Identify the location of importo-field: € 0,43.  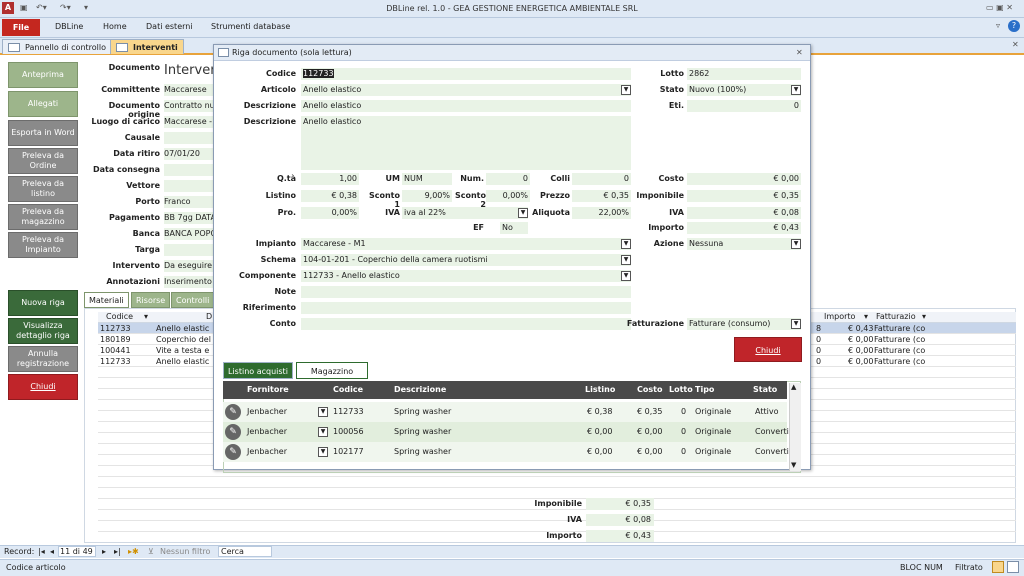
(744, 228).